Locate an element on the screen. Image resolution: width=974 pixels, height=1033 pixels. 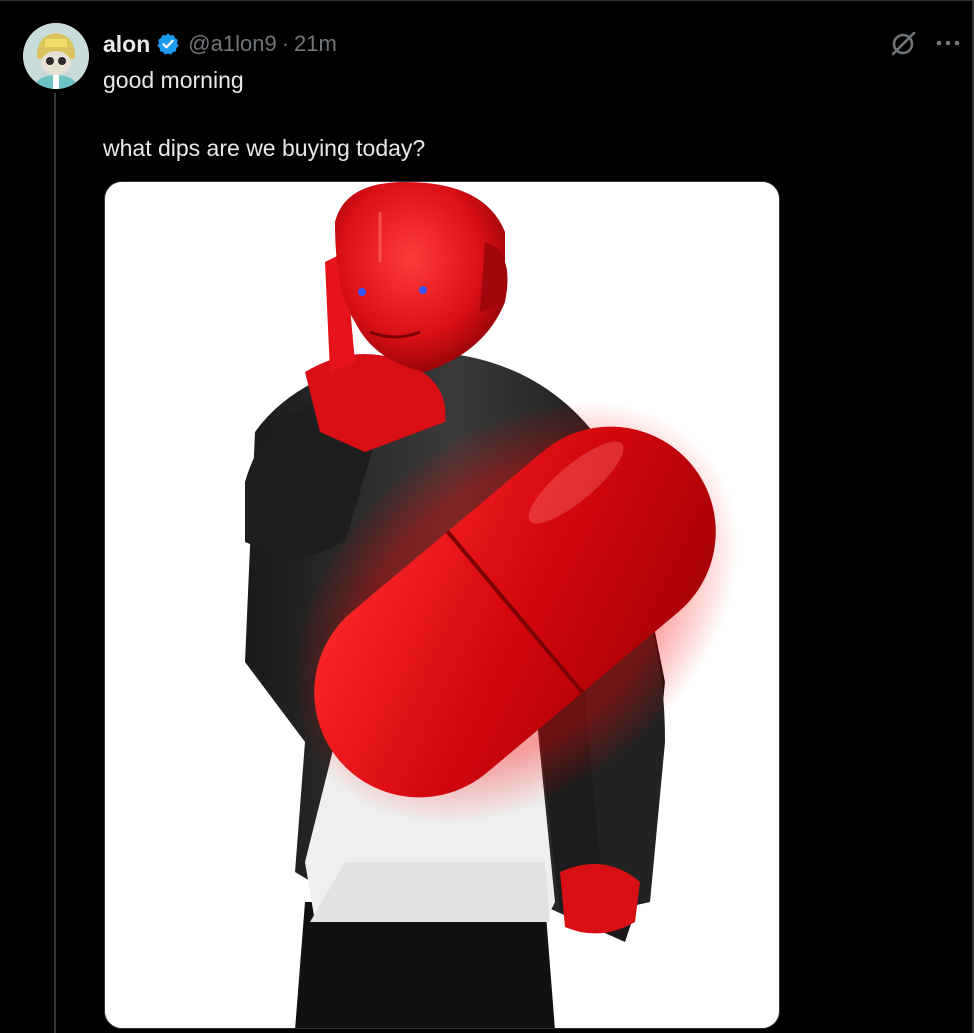
post-timestamp: 21m is located at coordinates (315, 44).